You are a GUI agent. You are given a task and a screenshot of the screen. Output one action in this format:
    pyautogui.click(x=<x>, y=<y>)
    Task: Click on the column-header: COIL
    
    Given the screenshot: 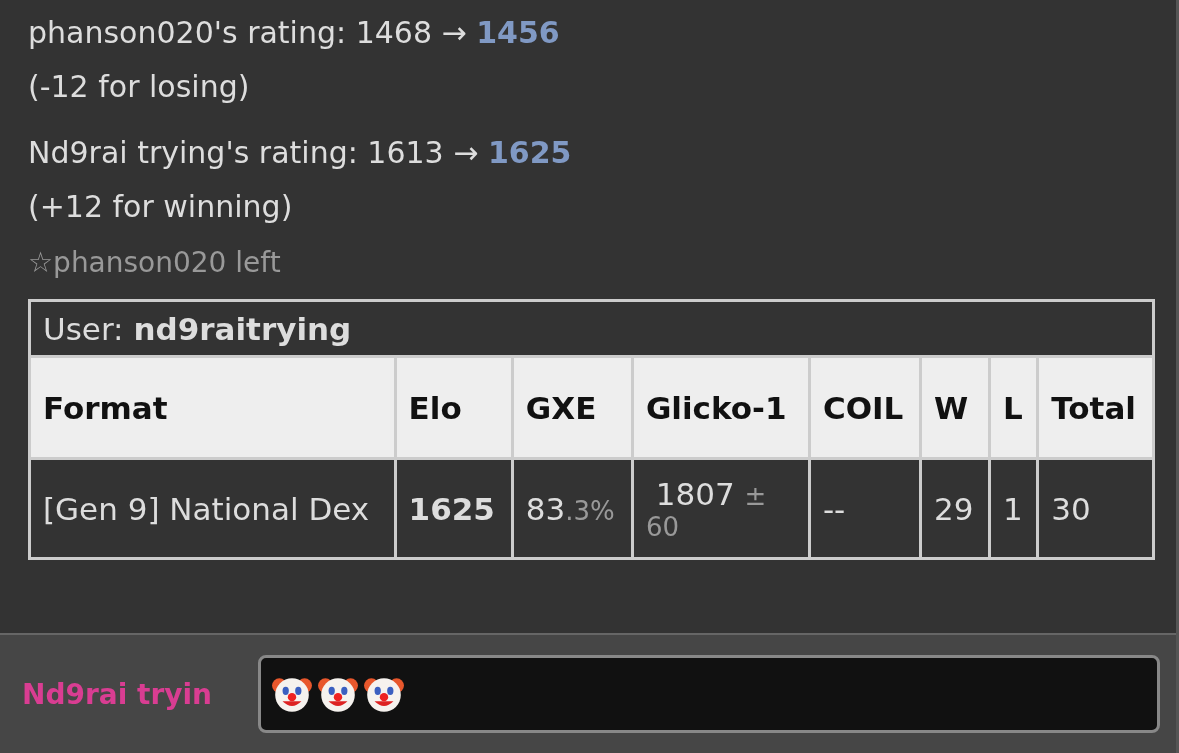 What is the action you would take?
    pyautogui.click(x=865, y=407)
    